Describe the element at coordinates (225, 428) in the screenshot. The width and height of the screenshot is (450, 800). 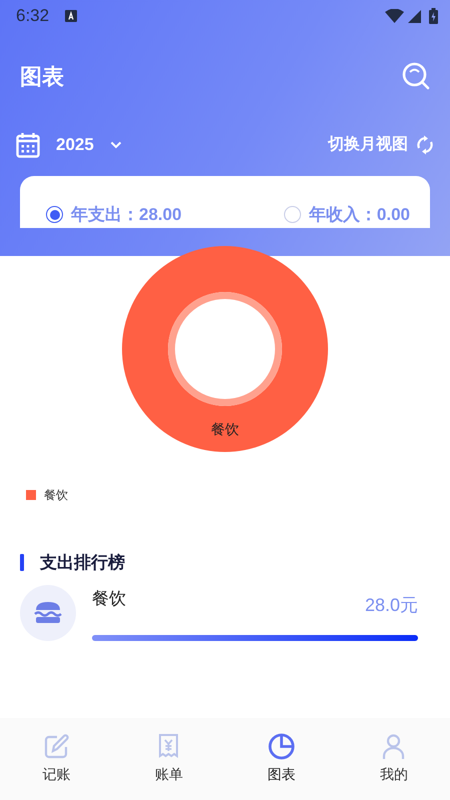
I see `slice-label: 餐饮` at that location.